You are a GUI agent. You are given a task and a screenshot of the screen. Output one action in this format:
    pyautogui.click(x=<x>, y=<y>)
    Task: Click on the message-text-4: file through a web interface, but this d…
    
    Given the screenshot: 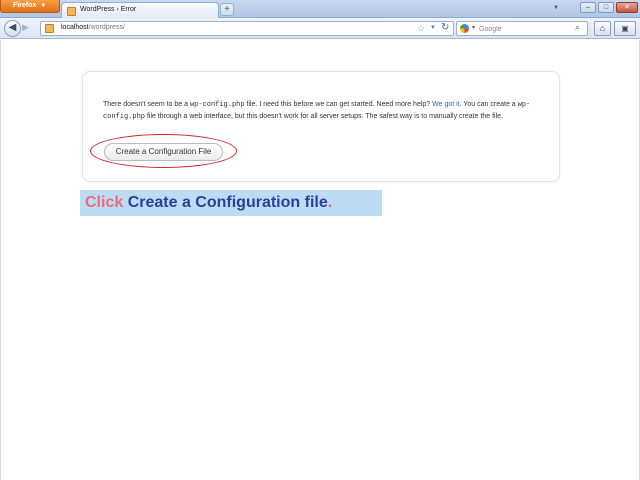 What is the action you would take?
    pyautogui.click(x=324, y=116)
    